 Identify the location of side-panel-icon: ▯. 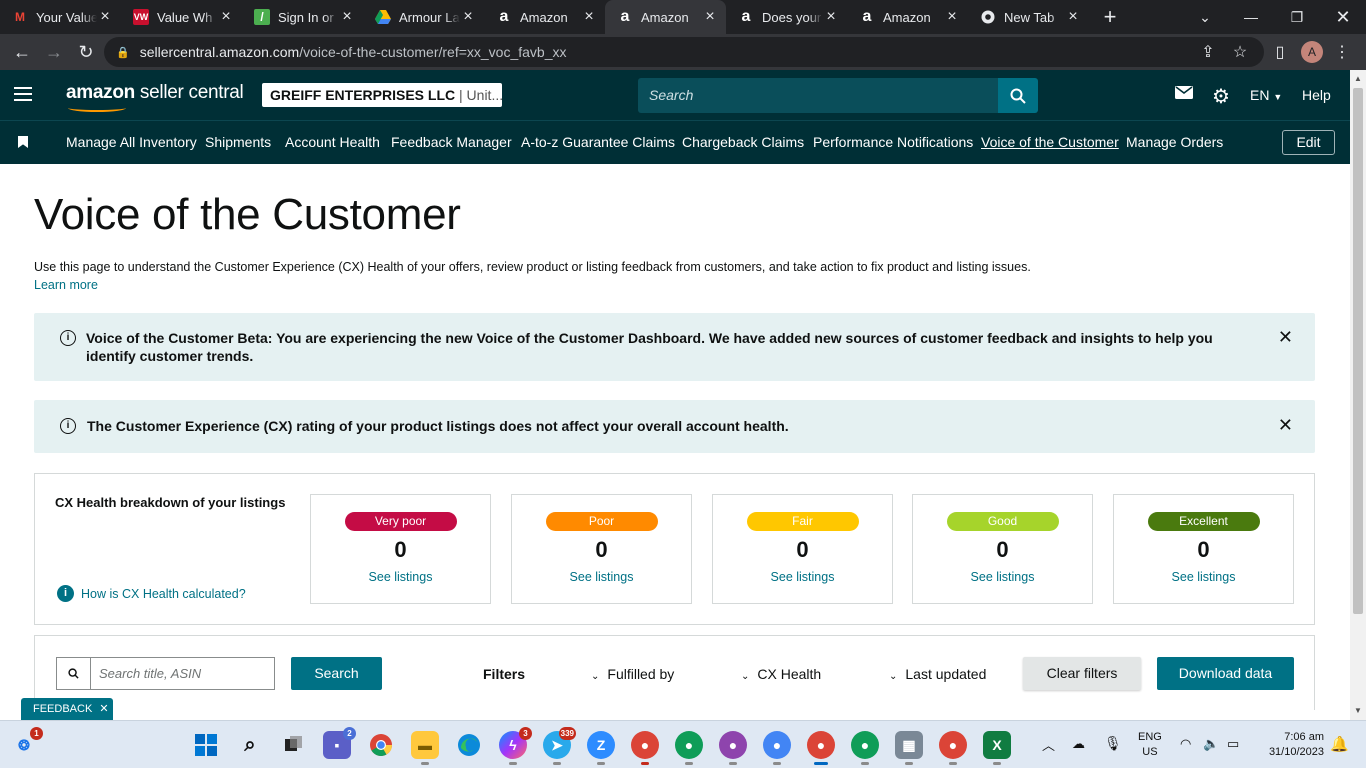
(1280, 52).